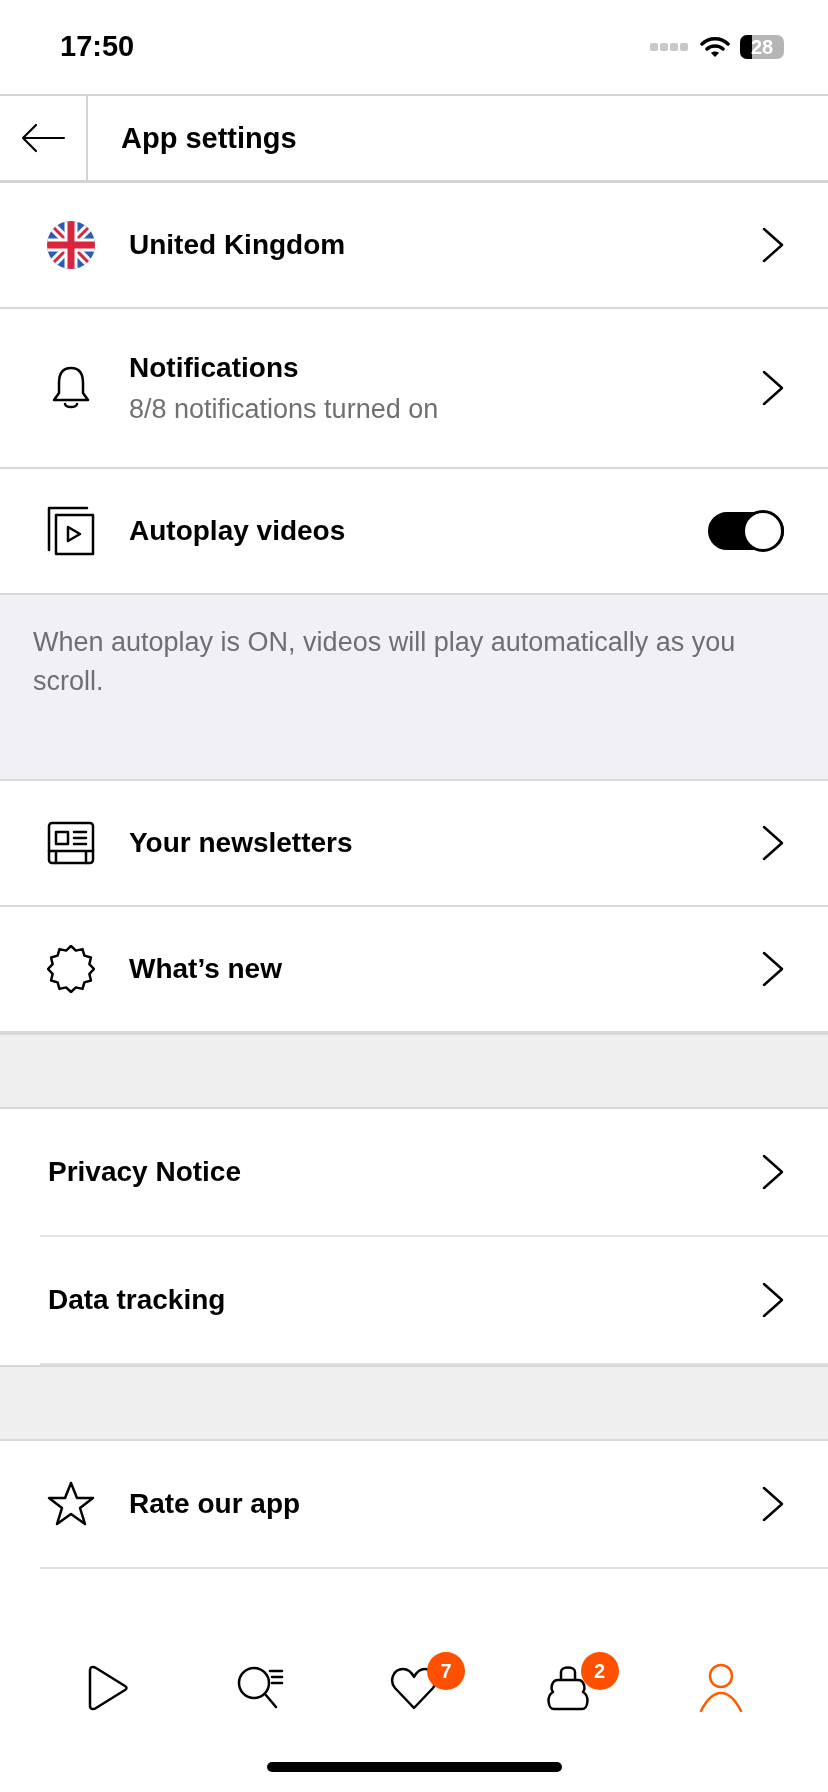 The height and width of the screenshot is (1792, 828). Describe the element at coordinates (746, 531) in the screenshot. I see `toggle-switch` at that location.